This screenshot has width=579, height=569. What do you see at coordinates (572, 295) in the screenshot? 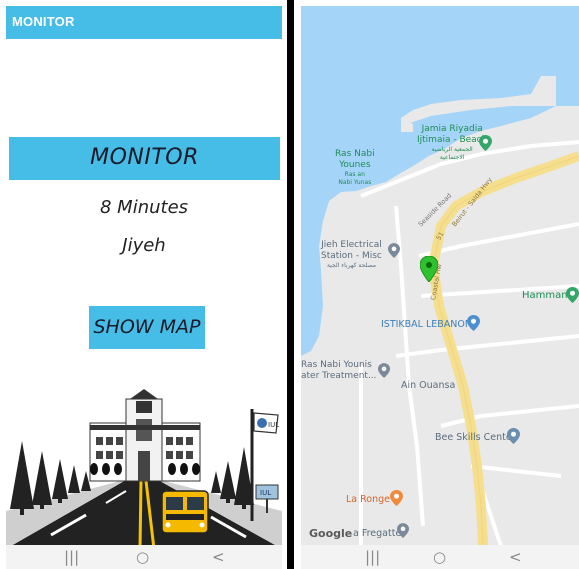
I see `hammam-pin-icon` at bounding box center [572, 295].